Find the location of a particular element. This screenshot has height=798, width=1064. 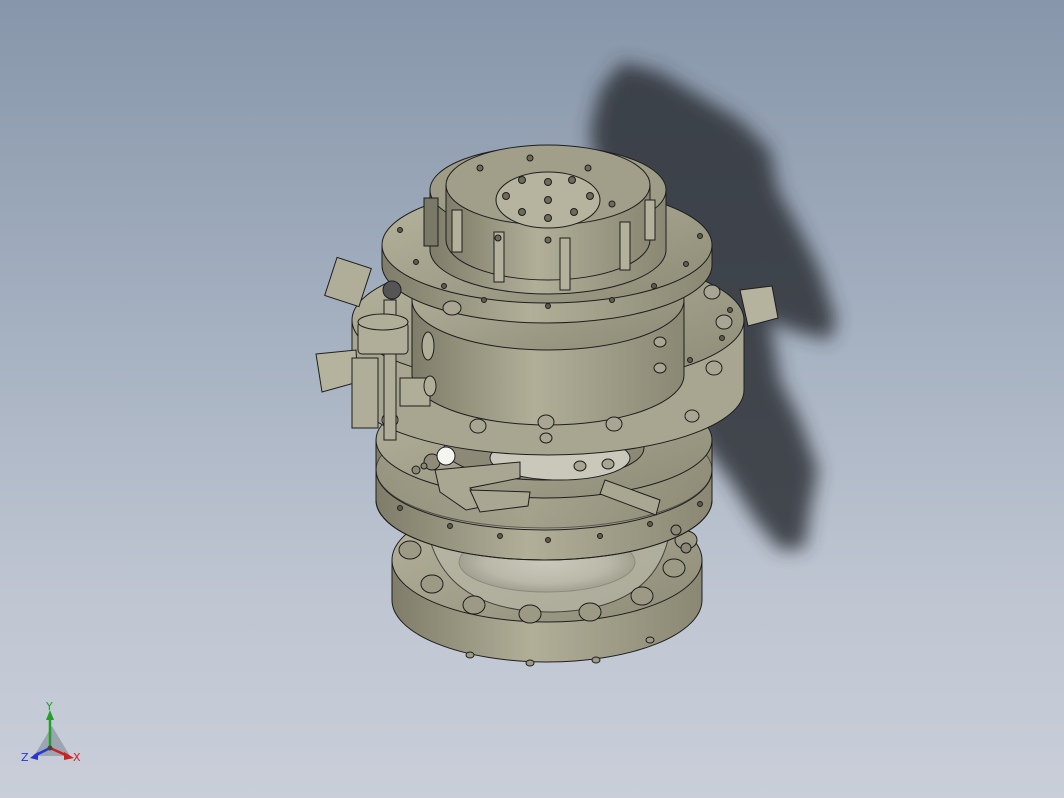

triad-y-label: Y is located at coordinates (49, 706).